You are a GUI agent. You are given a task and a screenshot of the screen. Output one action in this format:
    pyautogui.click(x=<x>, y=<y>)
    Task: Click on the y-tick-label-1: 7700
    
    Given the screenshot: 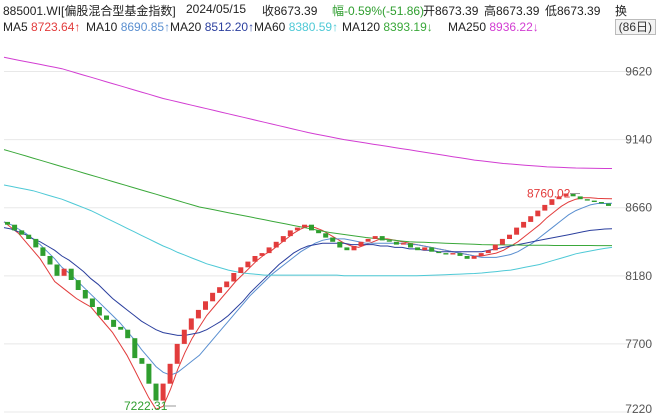 What is the action you would take?
    pyautogui.click(x=638, y=344)
    